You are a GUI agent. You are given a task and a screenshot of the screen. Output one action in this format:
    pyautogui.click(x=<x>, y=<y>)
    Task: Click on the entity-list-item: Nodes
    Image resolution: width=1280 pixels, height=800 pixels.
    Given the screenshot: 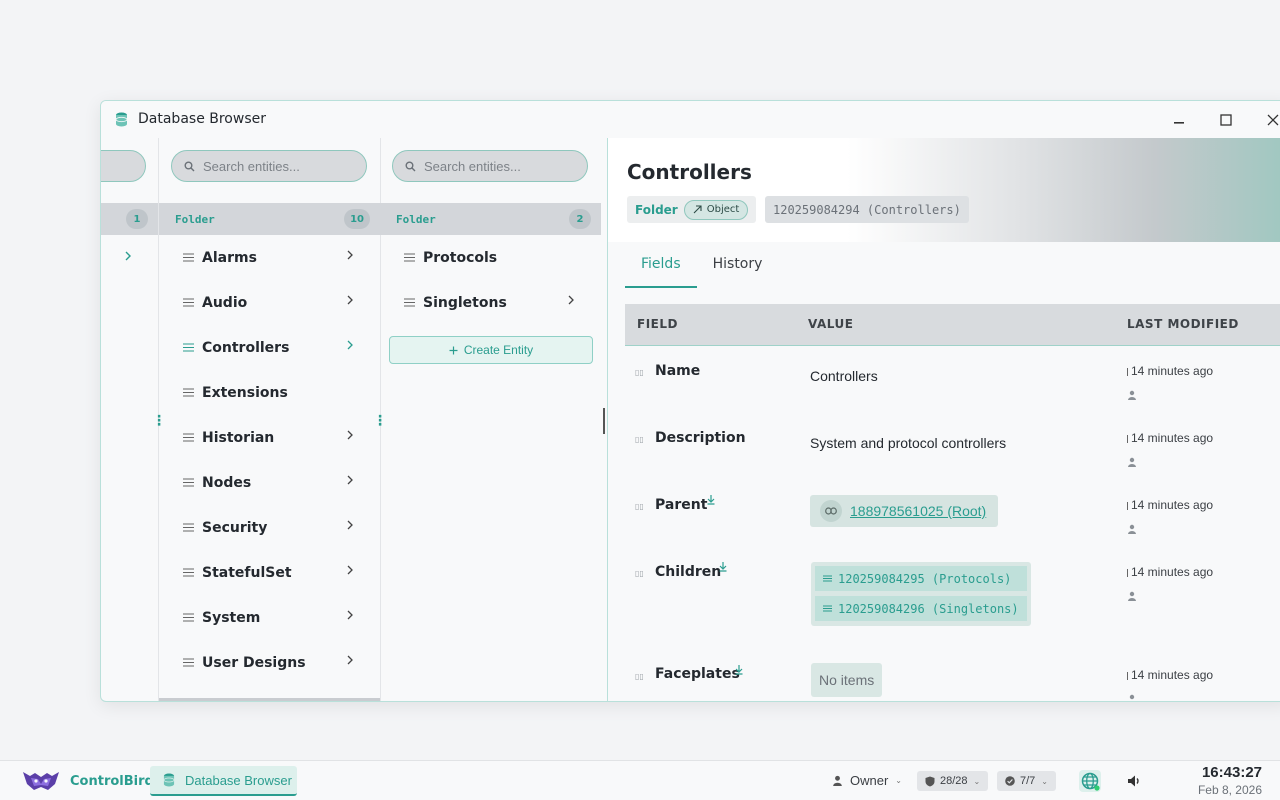 What is the action you would take?
    pyautogui.click(x=269, y=482)
    